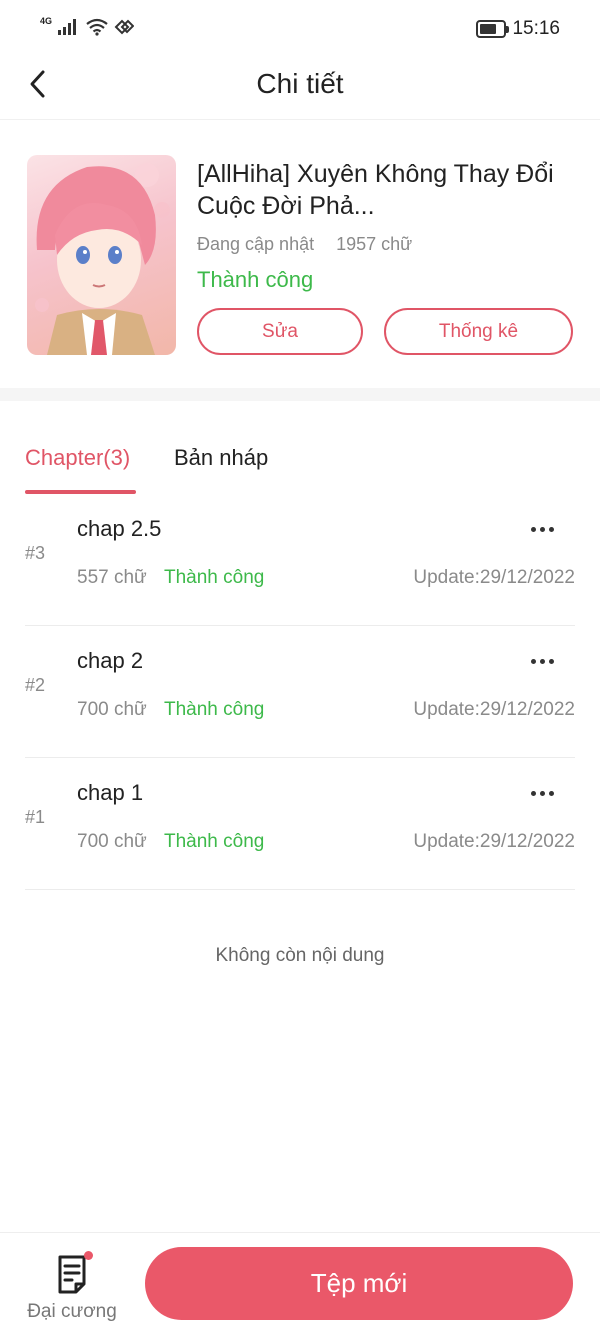 The height and width of the screenshot is (1333, 600). What do you see at coordinates (46, 21) in the screenshot?
I see `network-type: 4G` at bounding box center [46, 21].